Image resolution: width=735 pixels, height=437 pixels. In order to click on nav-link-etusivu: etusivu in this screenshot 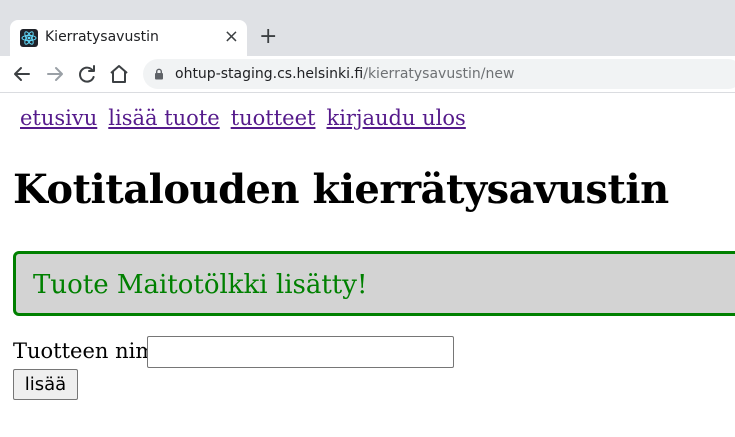, I will do `click(58, 118)`.